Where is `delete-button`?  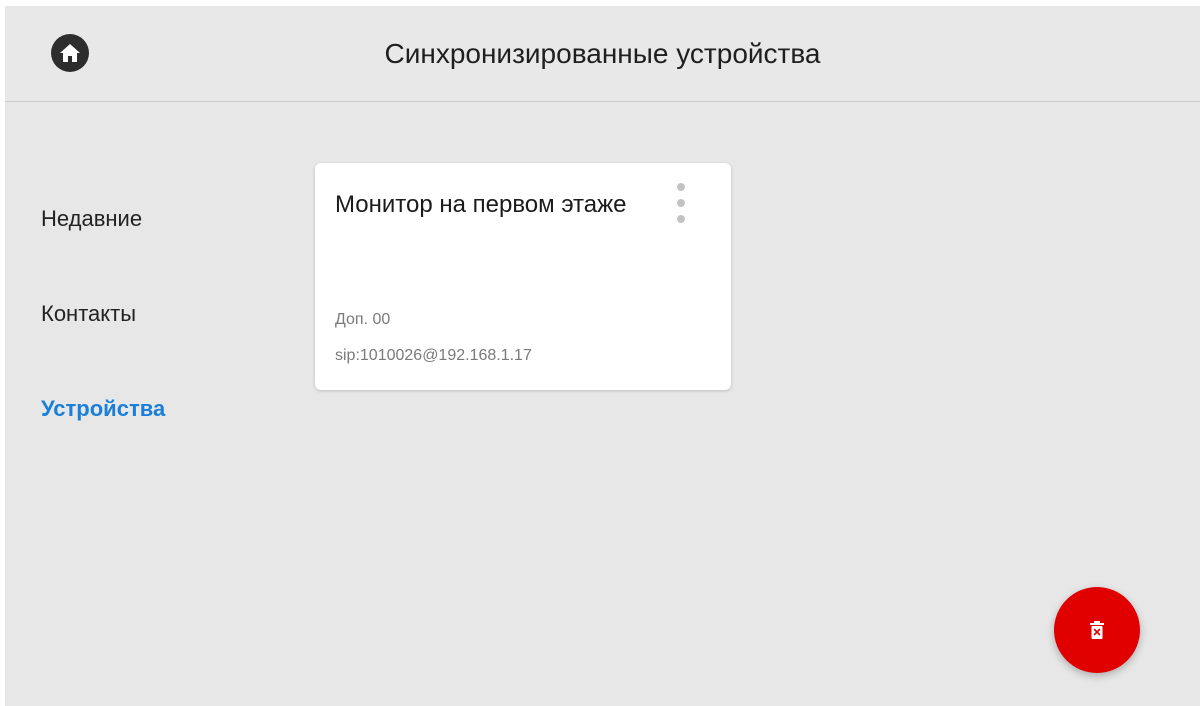 delete-button is located at coordinates (1097, 630).